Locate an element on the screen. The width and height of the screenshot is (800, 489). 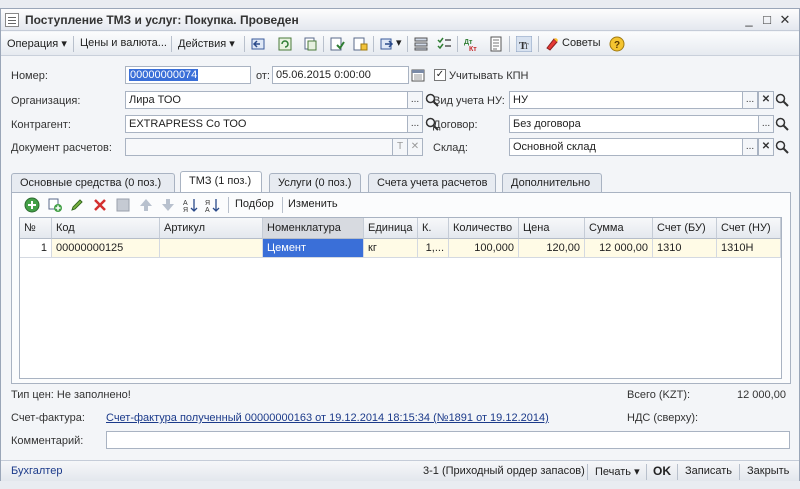
minimize-button: _ is located at coordinates (749, 20).